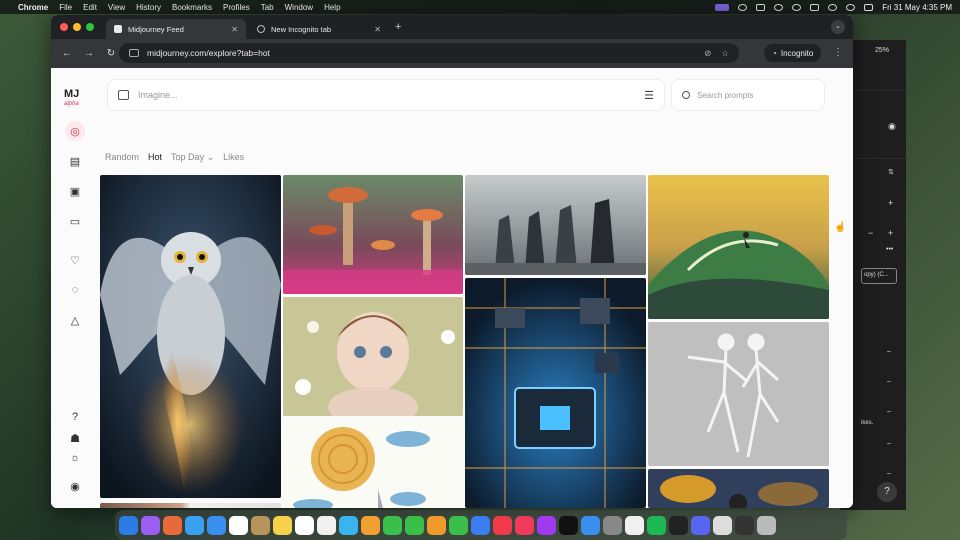 The height and width of the screenshot is (540, 960). What do you see at coordinates (233, 157) in the screenshot?
I see `tab-likes: Likes` at bounding box center [233, 157].